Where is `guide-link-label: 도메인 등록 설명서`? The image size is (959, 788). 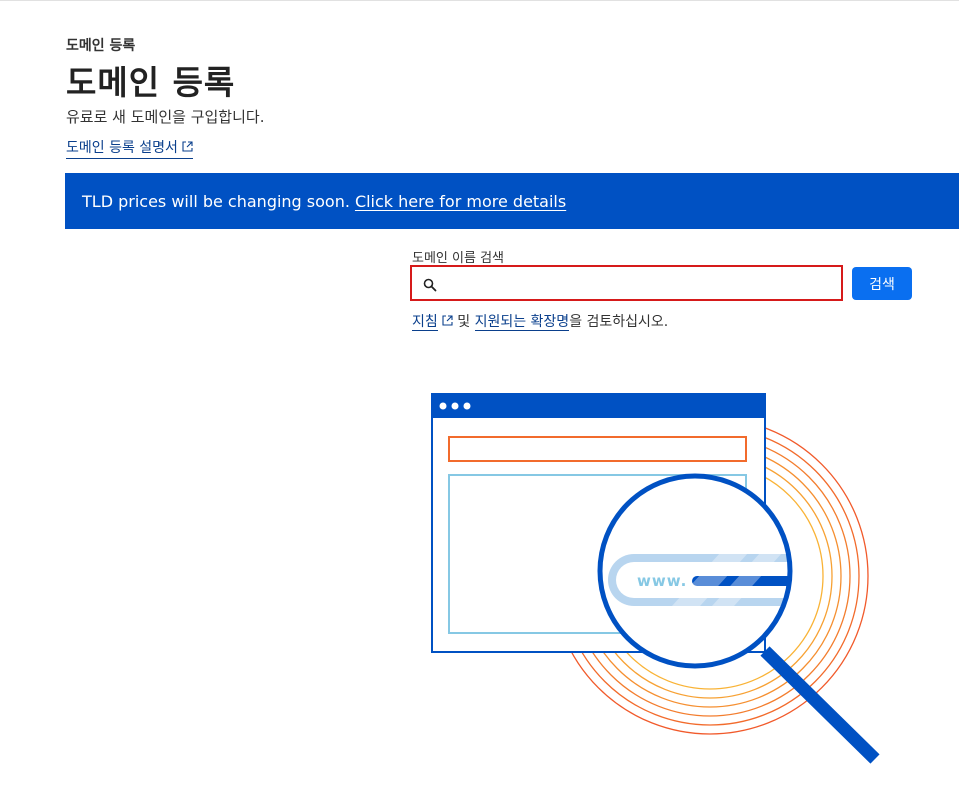
guide-link-label: 도메인 등록 설명서 is located at coordinates (122, 148).